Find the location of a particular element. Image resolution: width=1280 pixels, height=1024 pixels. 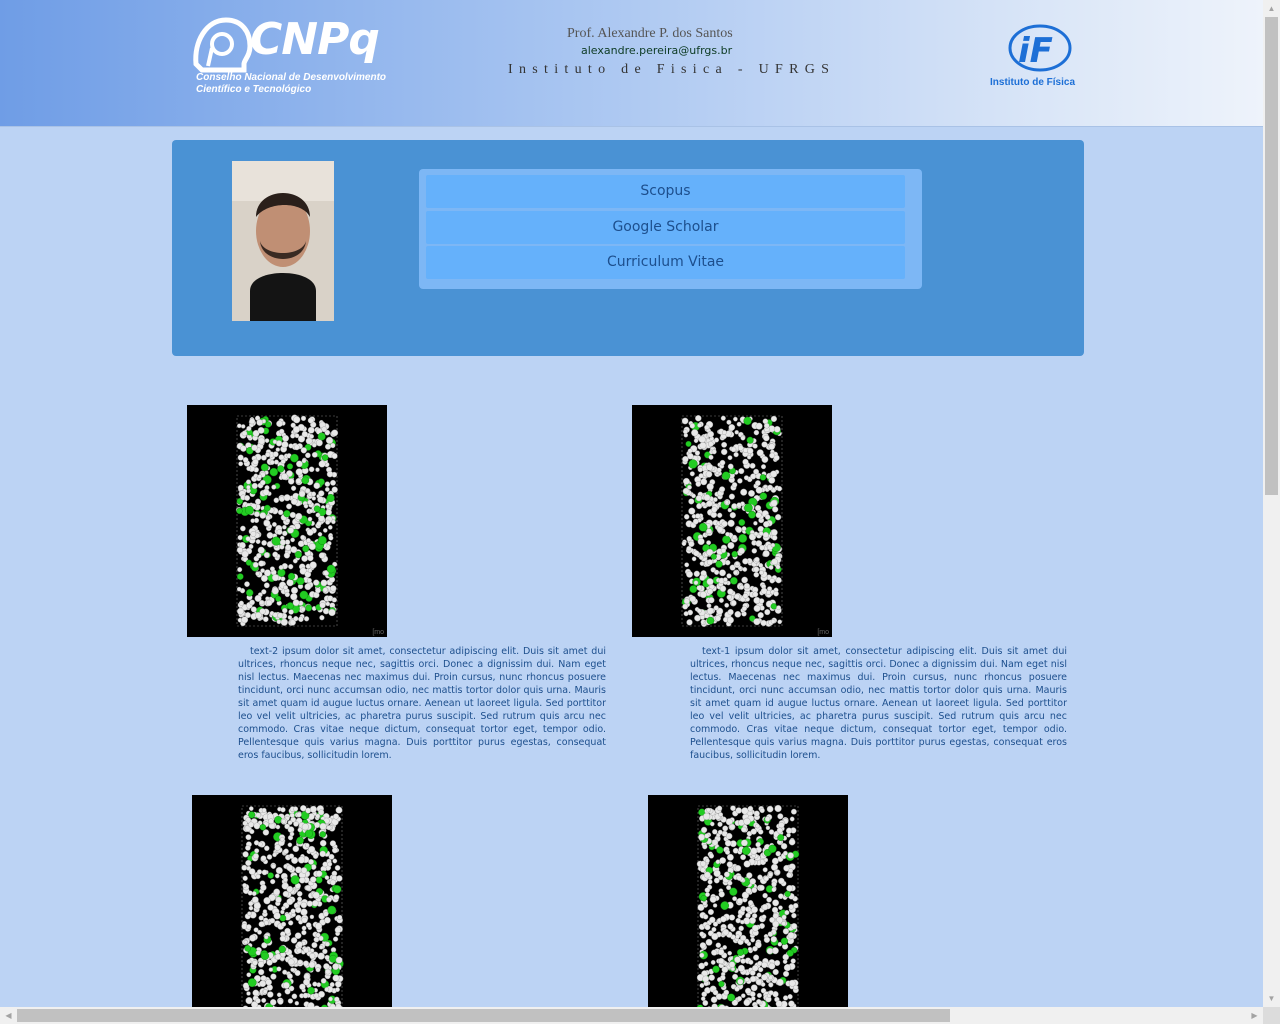

vertical-scrollbar: ▲ ▼ is located at coordinates (1271, 503).